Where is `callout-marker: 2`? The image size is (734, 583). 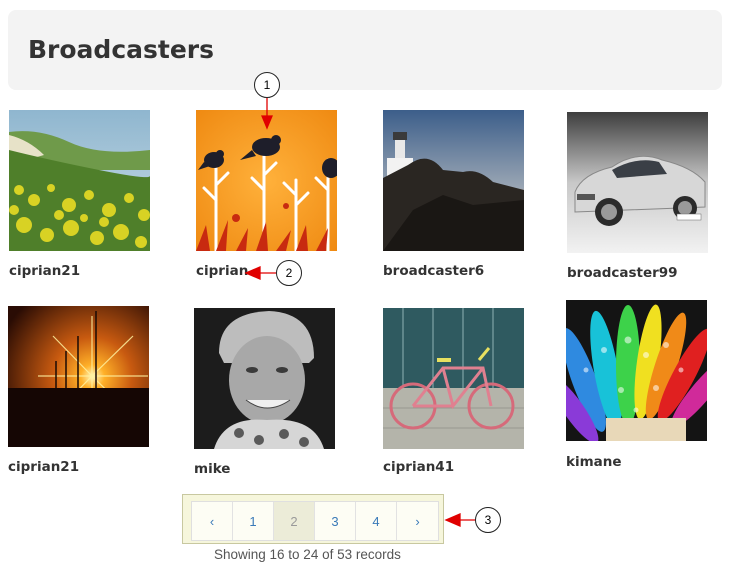
callout-marker: 2 is located at coordinates (289, 273).